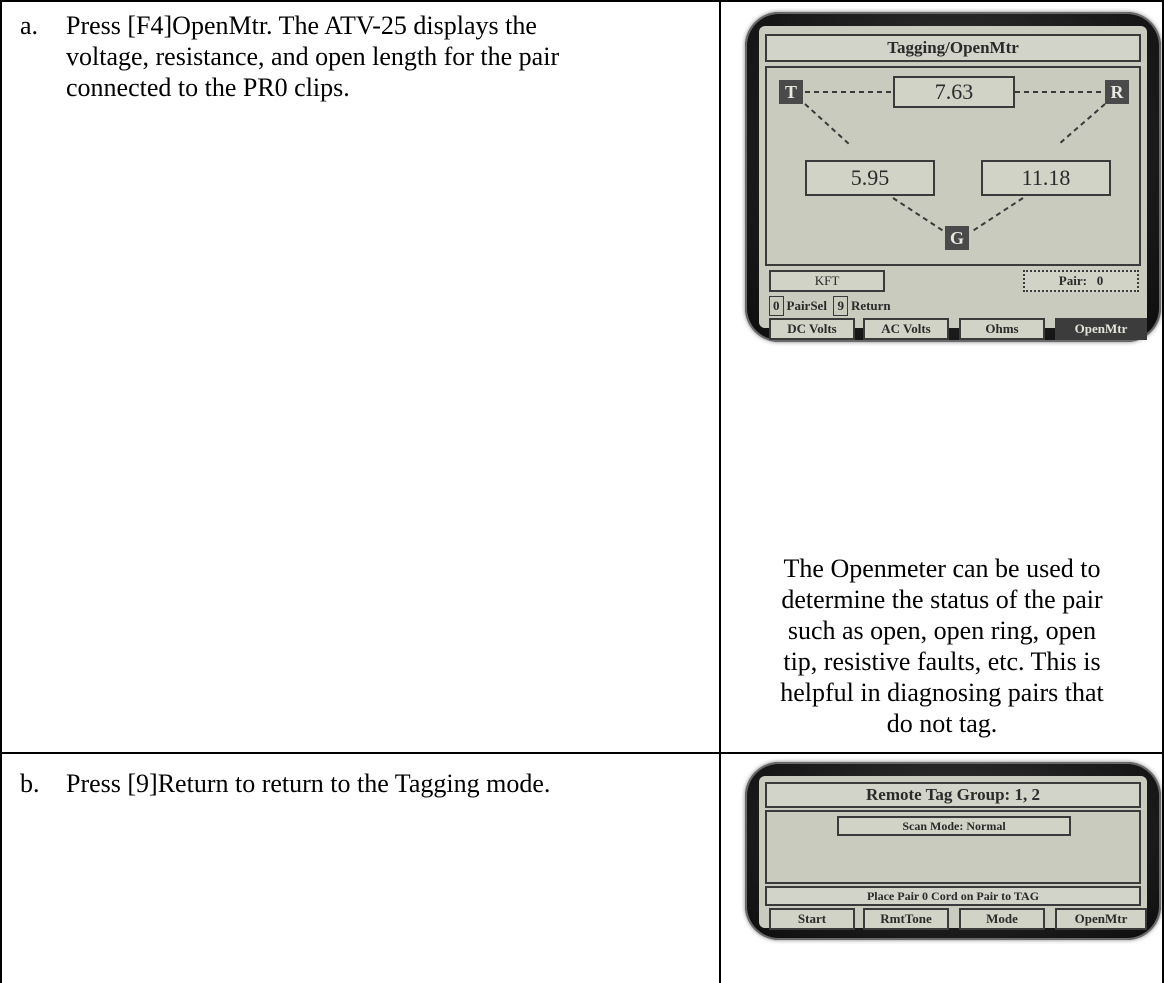 Image resolution: width=1164 pixels, height=983 pixels. What do you see at coordinates (30, 783) in the screenshot?
I see `step-b-letter: b.` at bounding box center [30, 783].